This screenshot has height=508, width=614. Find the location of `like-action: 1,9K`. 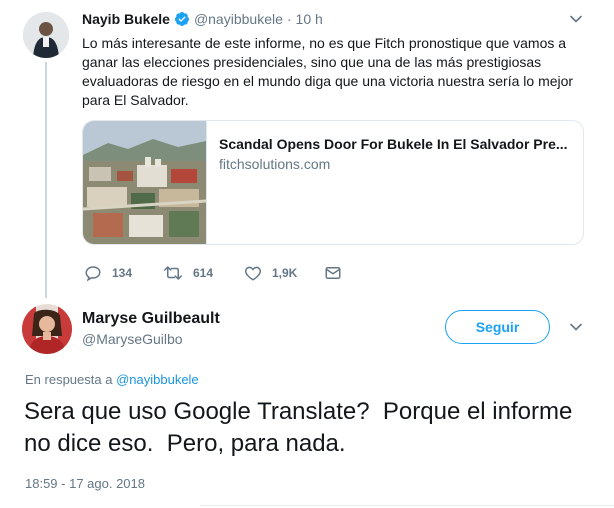

like-action: 1,9K is located at coordinates (270, 273).